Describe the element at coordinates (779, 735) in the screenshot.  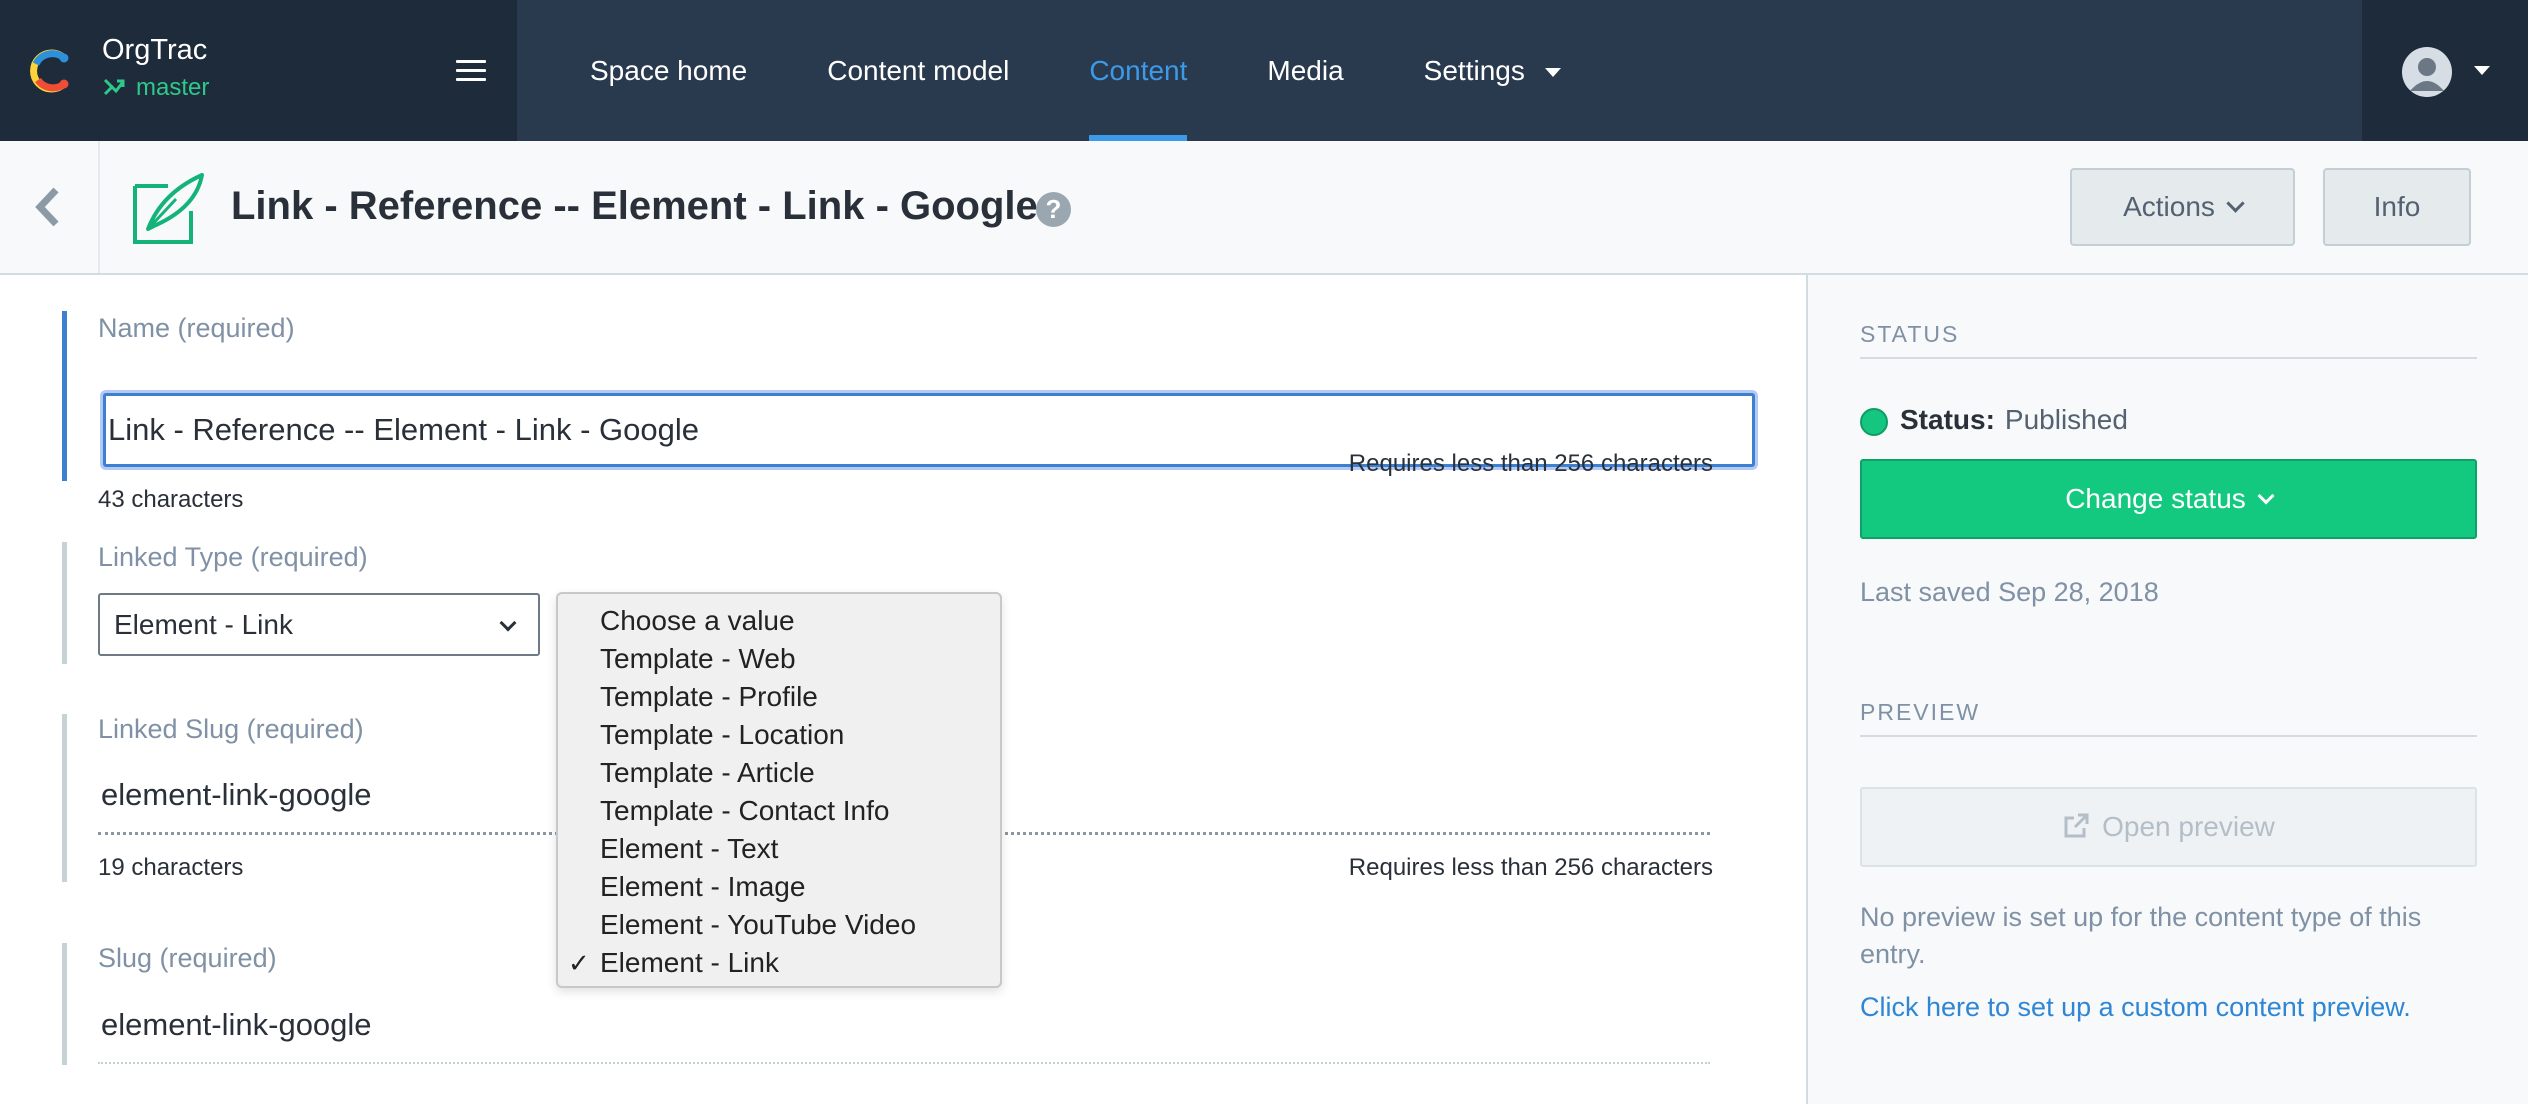
I see `dropdown-option: Template - Location` at that location.